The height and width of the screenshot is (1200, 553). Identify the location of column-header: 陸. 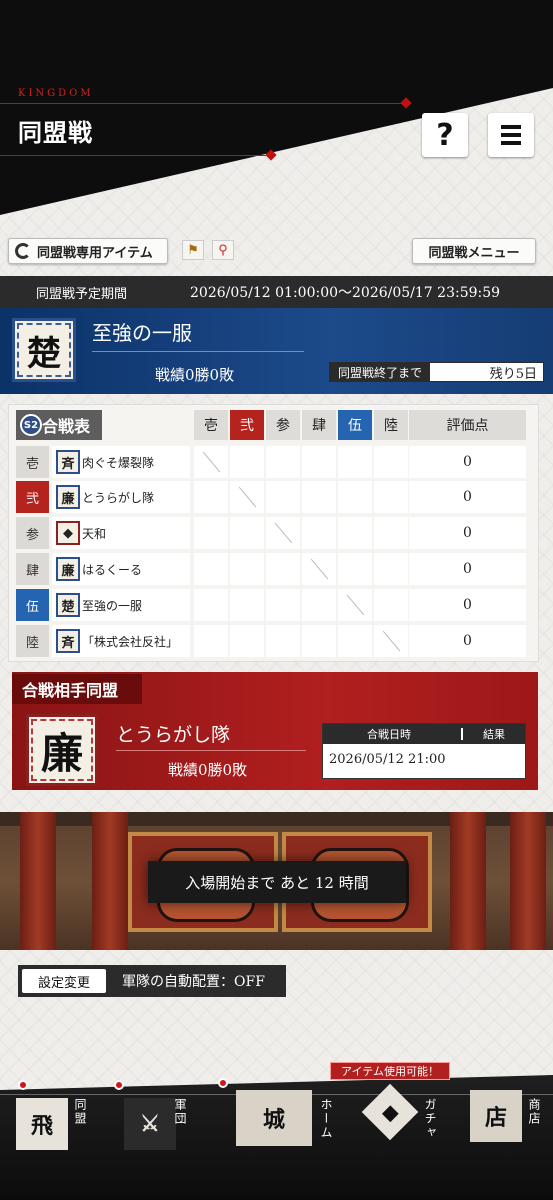
(391, 425).